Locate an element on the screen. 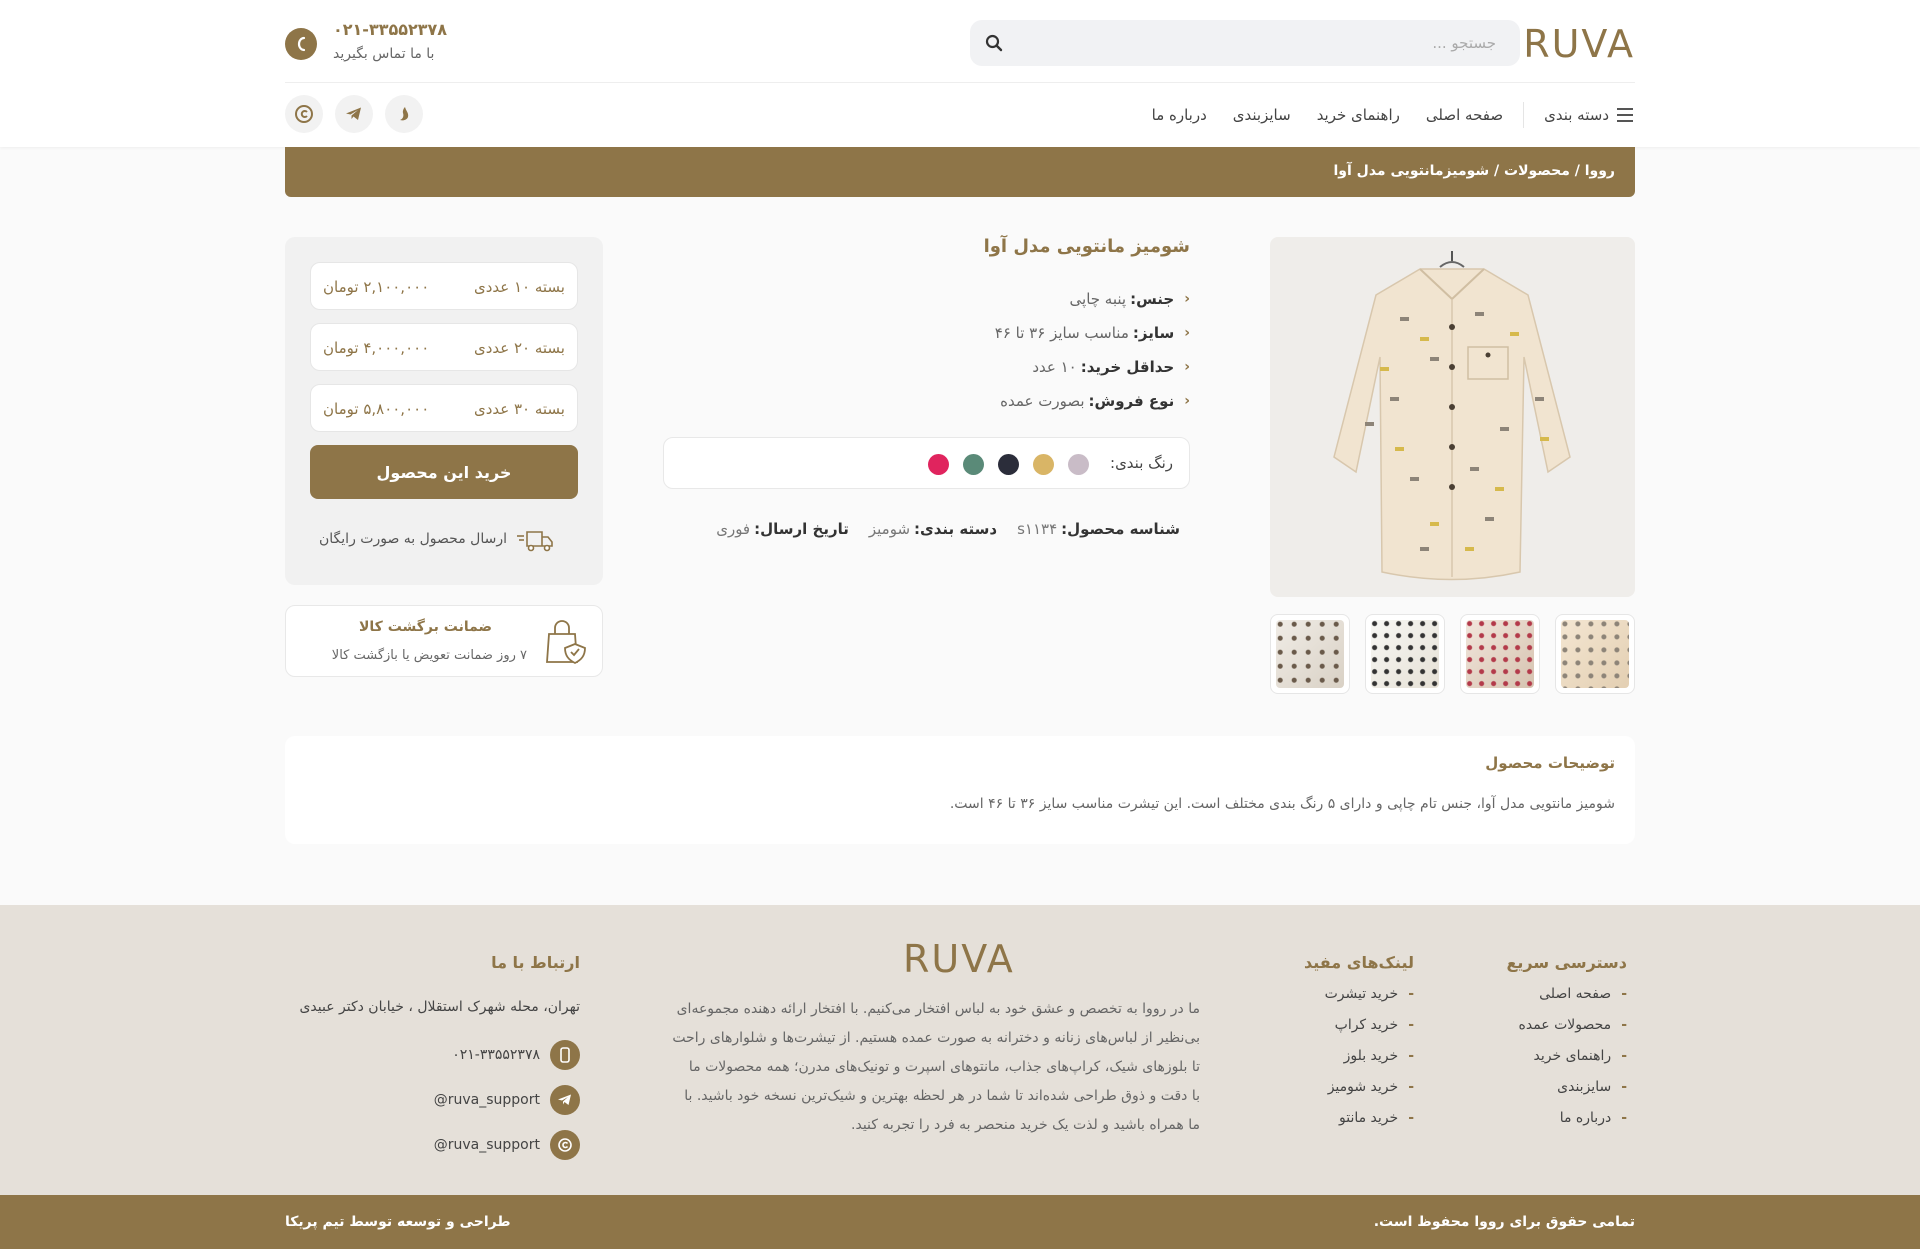 This screenshot has height=1249, width=1920. nav-categories: دسته بندی is located at coordinates (1579, 115).